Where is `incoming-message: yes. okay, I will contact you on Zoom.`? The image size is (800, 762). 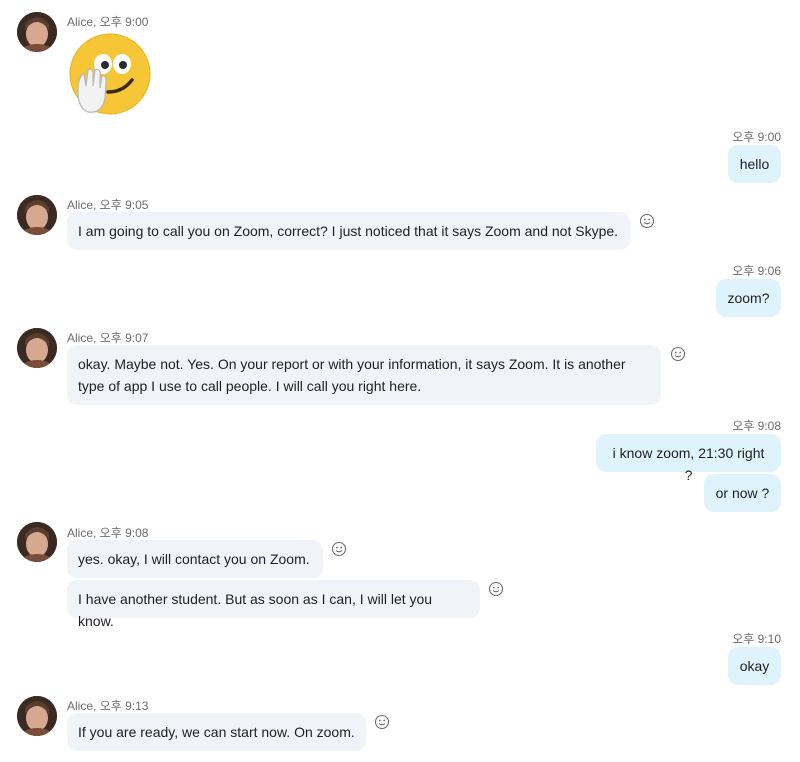
incoming-message: yes. okay, I will contact you on Zoom. is located at coordinates (195, 559).